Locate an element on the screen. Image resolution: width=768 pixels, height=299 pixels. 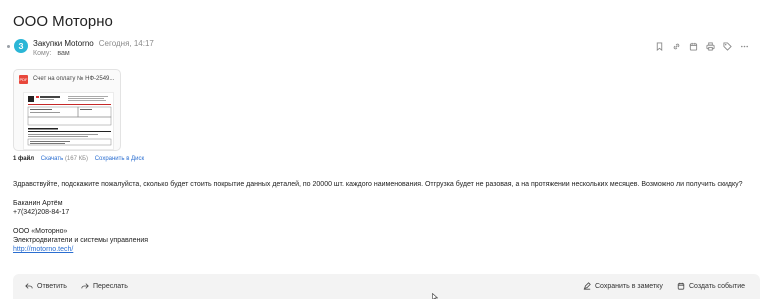
save-to-note-label: Сохранить в заметку is located at coordinates (629, 286).